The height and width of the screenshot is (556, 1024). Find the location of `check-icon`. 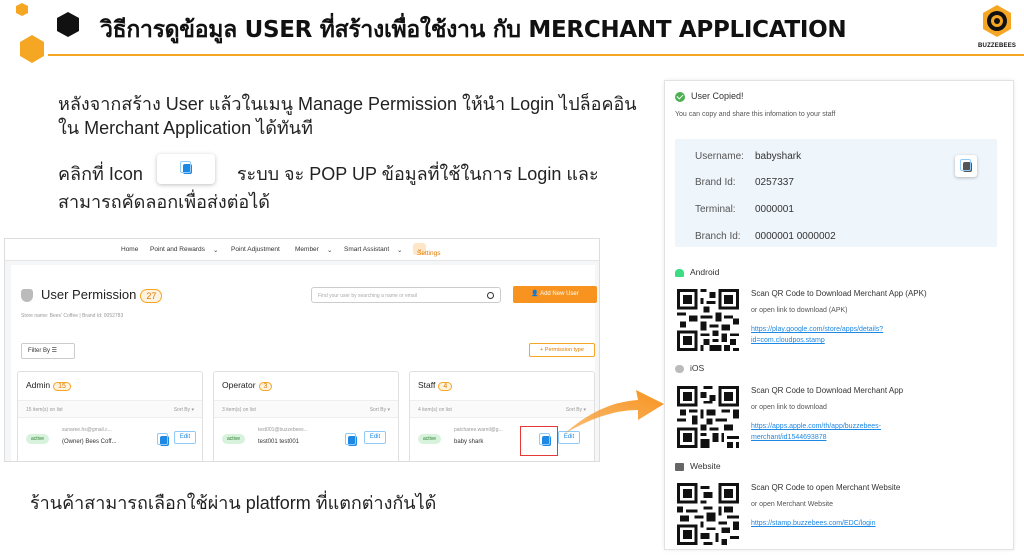

check-icon is located at coordinates (680, 96).